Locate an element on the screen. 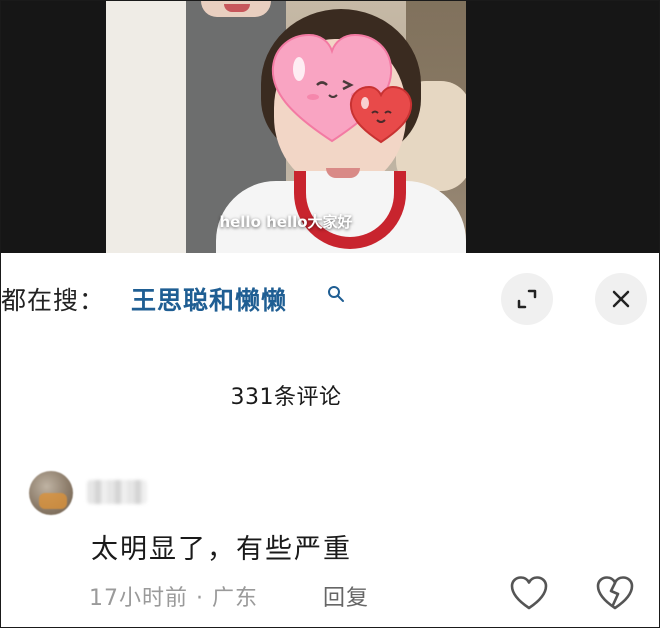 The width and height of the screenshot is (660, 628). comment-count: 331条评论 is located at coordinates (286, 397).